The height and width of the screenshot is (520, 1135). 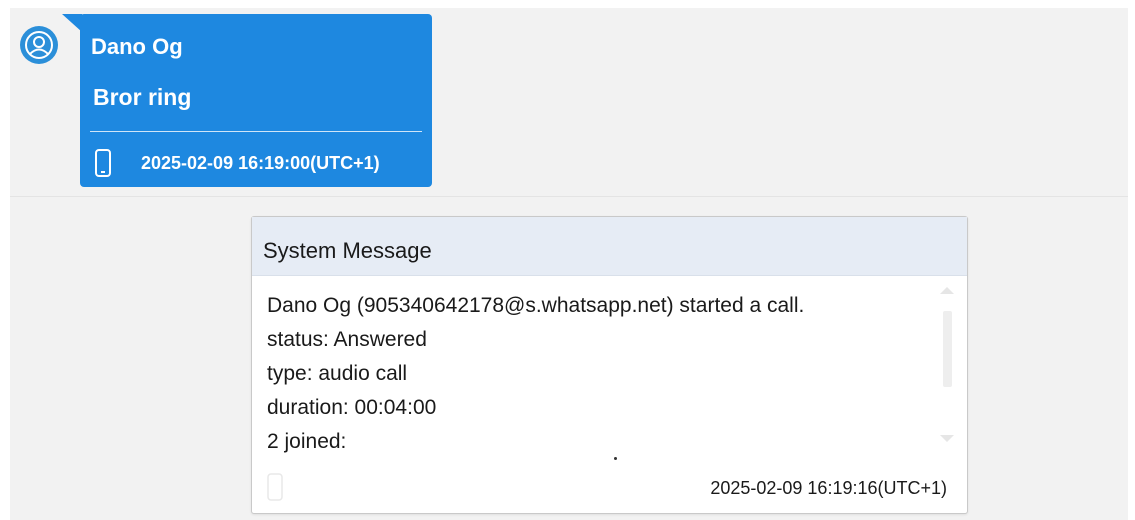 I want to click on user-icon, so click(x=39, y=45).